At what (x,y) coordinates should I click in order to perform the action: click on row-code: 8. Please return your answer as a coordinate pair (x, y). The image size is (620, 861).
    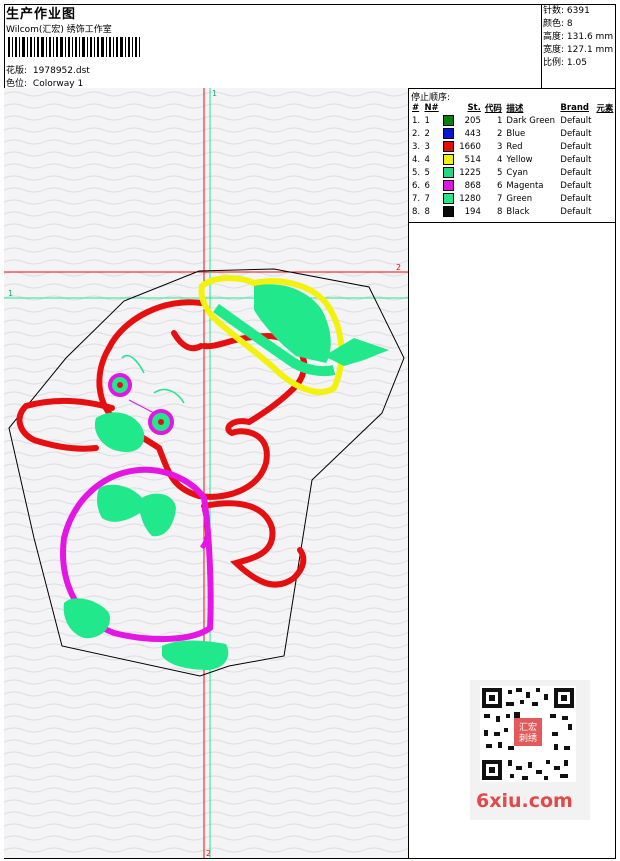
    Looking at the image, I should click on (500, 211).